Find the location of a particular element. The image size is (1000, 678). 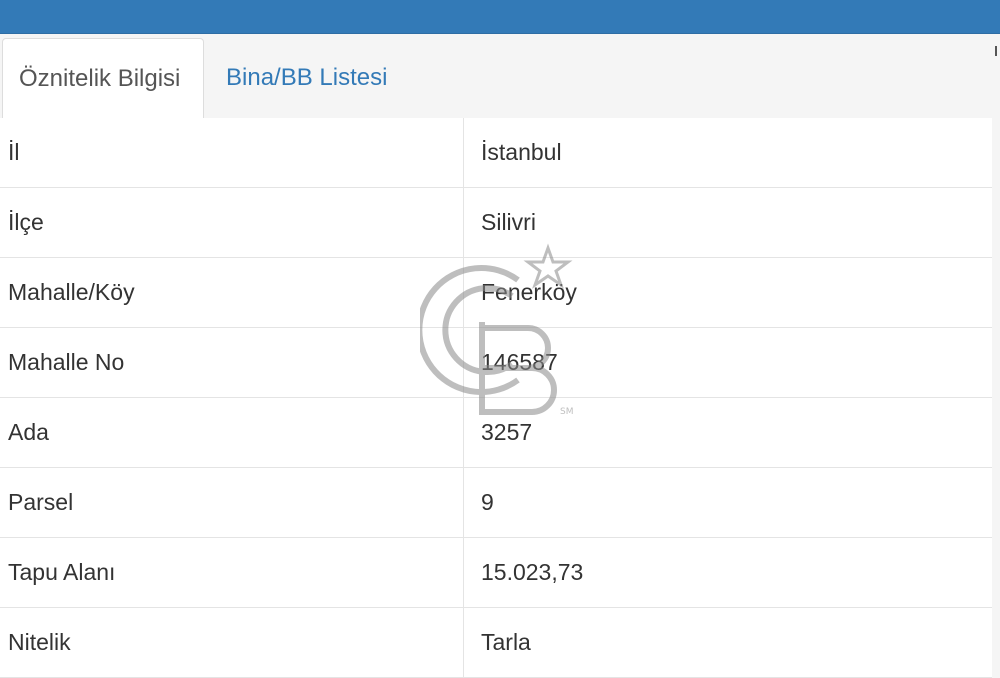

scroll-indicator is located at coordinates (996, 51).